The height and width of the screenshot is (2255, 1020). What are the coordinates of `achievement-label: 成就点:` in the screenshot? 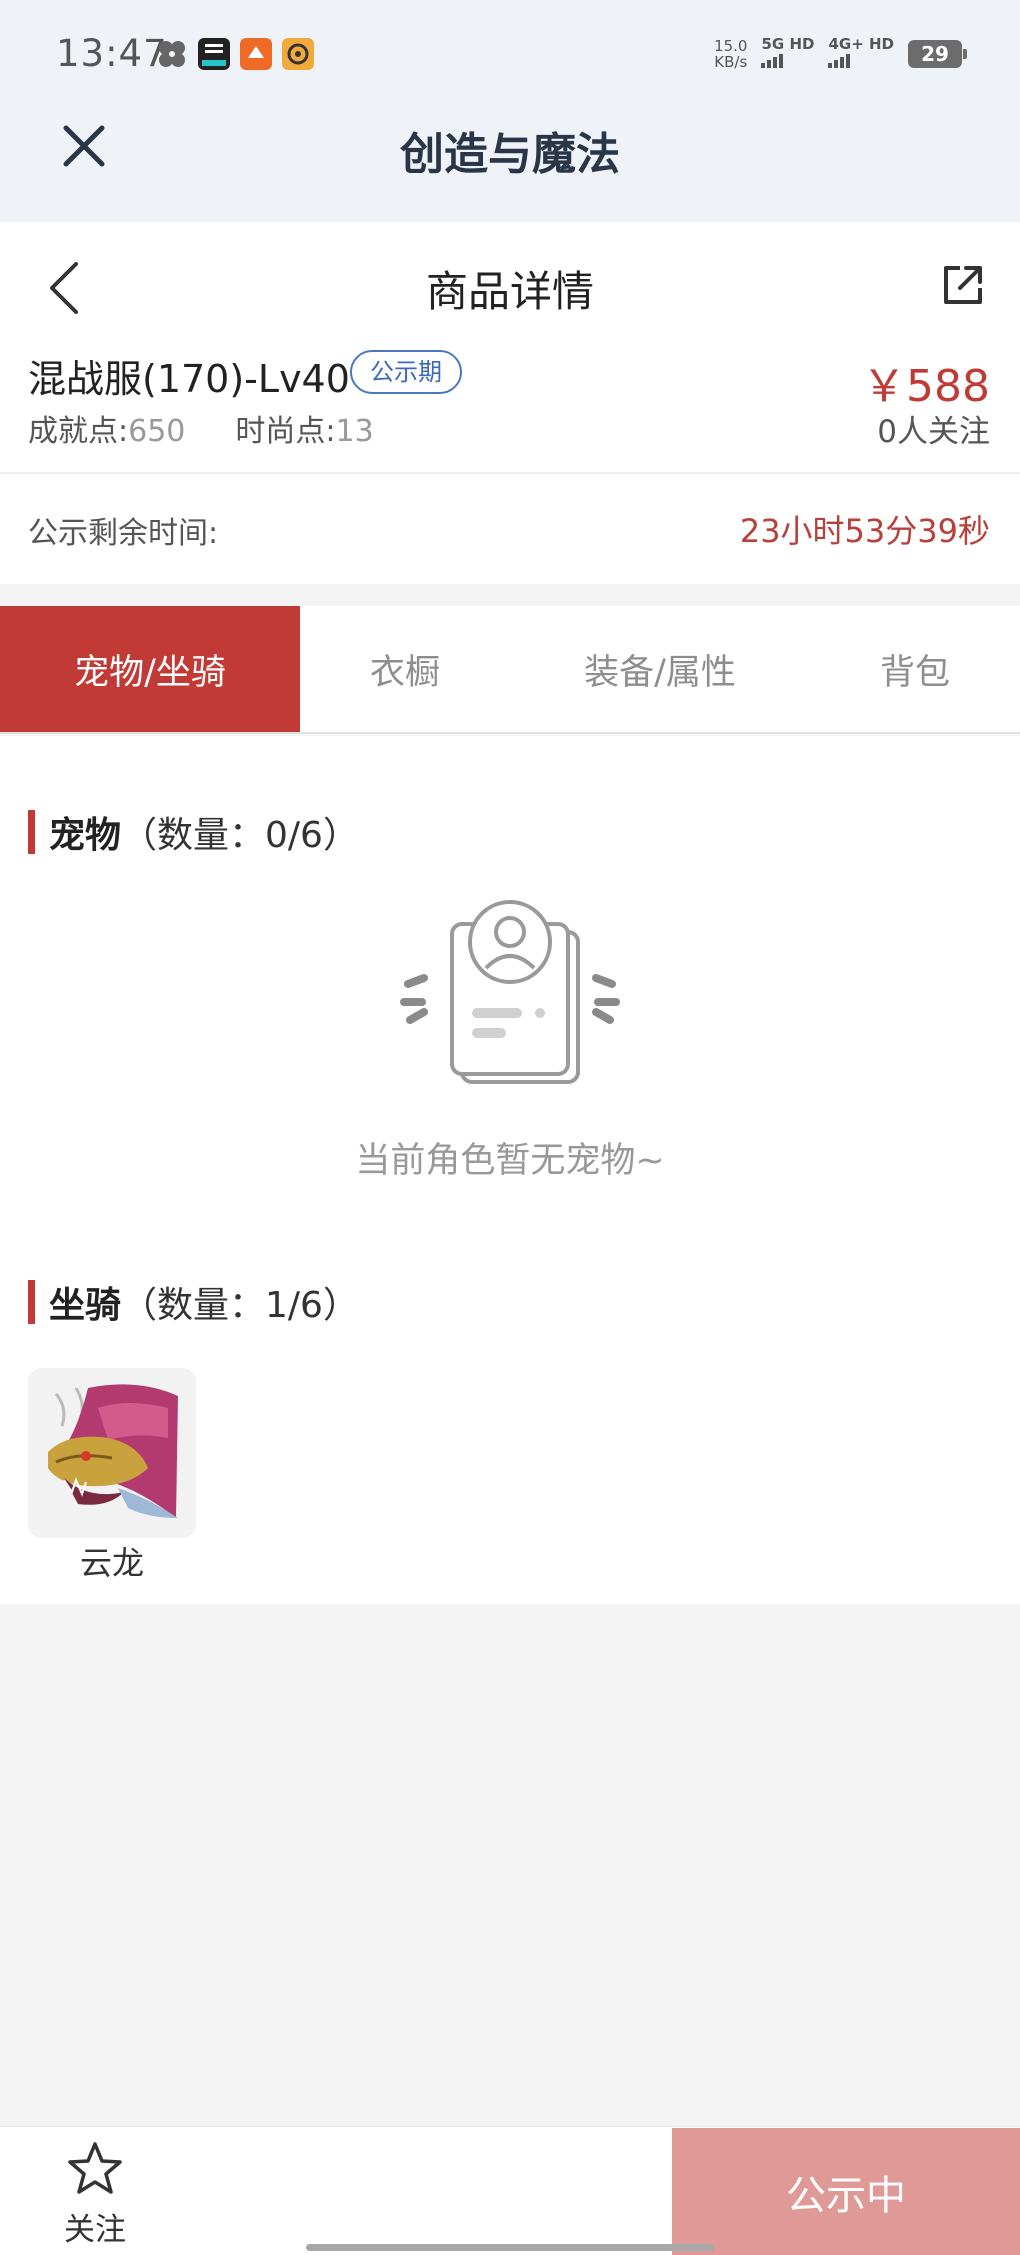 It's located at (78, 431).